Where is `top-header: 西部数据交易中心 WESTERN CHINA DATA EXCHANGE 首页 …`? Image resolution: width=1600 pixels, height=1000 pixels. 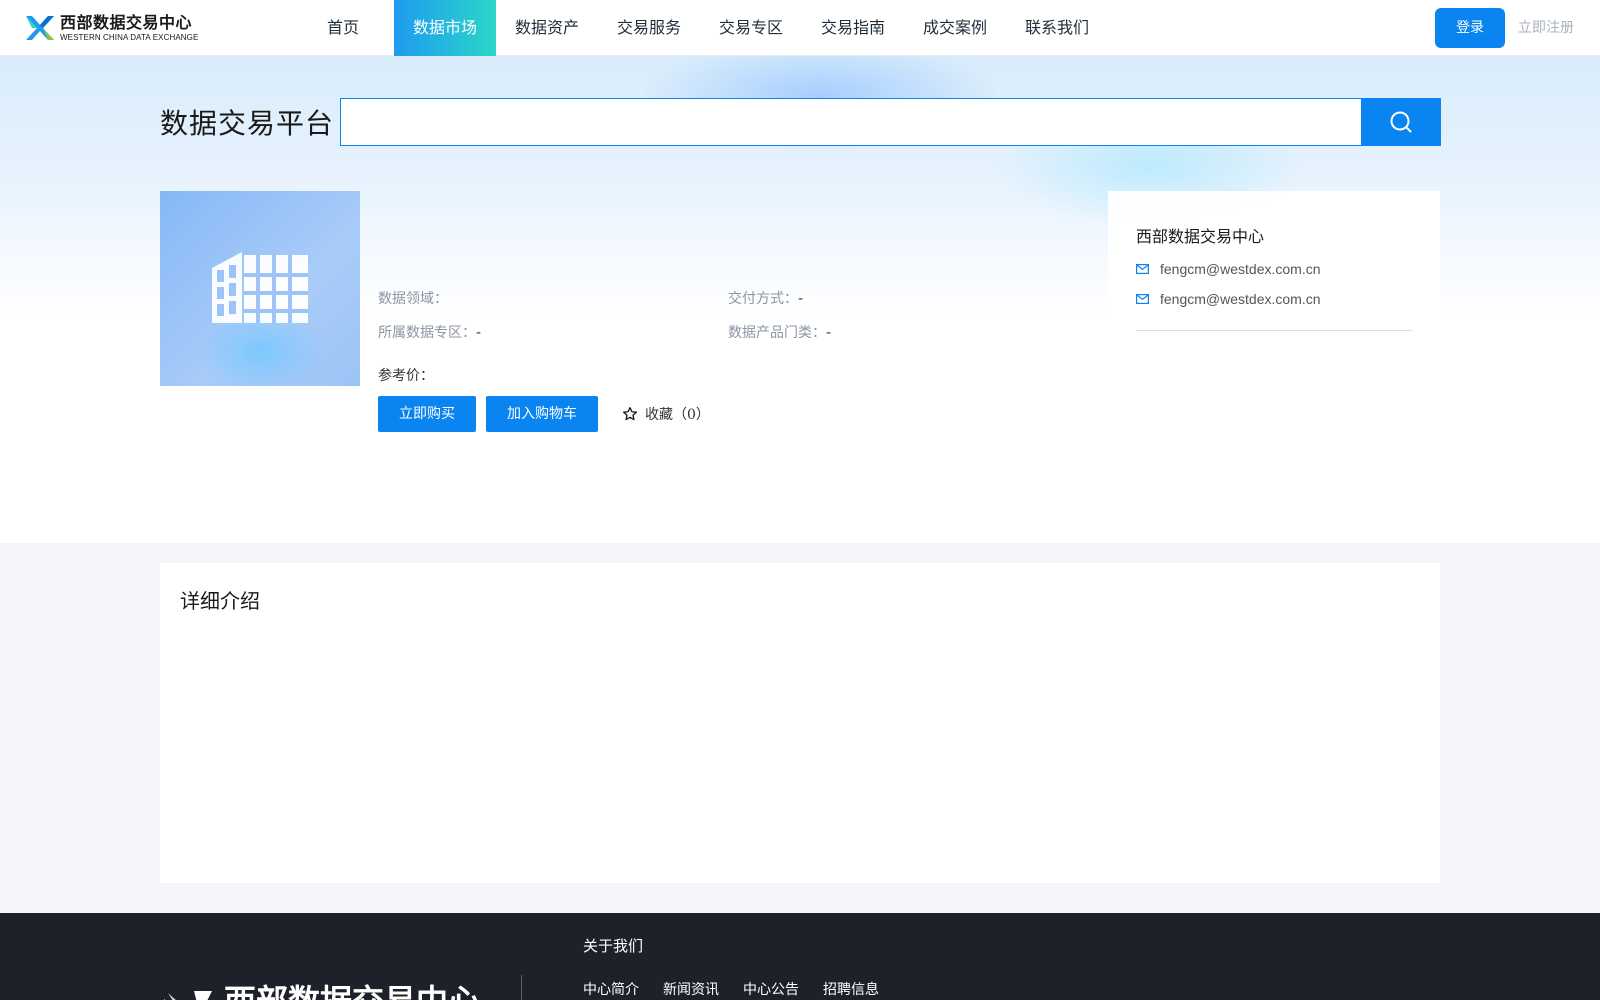
top-header: 西部数据交易中心 WESTERN CHINA DATA EXCHANGE 首页 … is located at coordinates (800, 28).